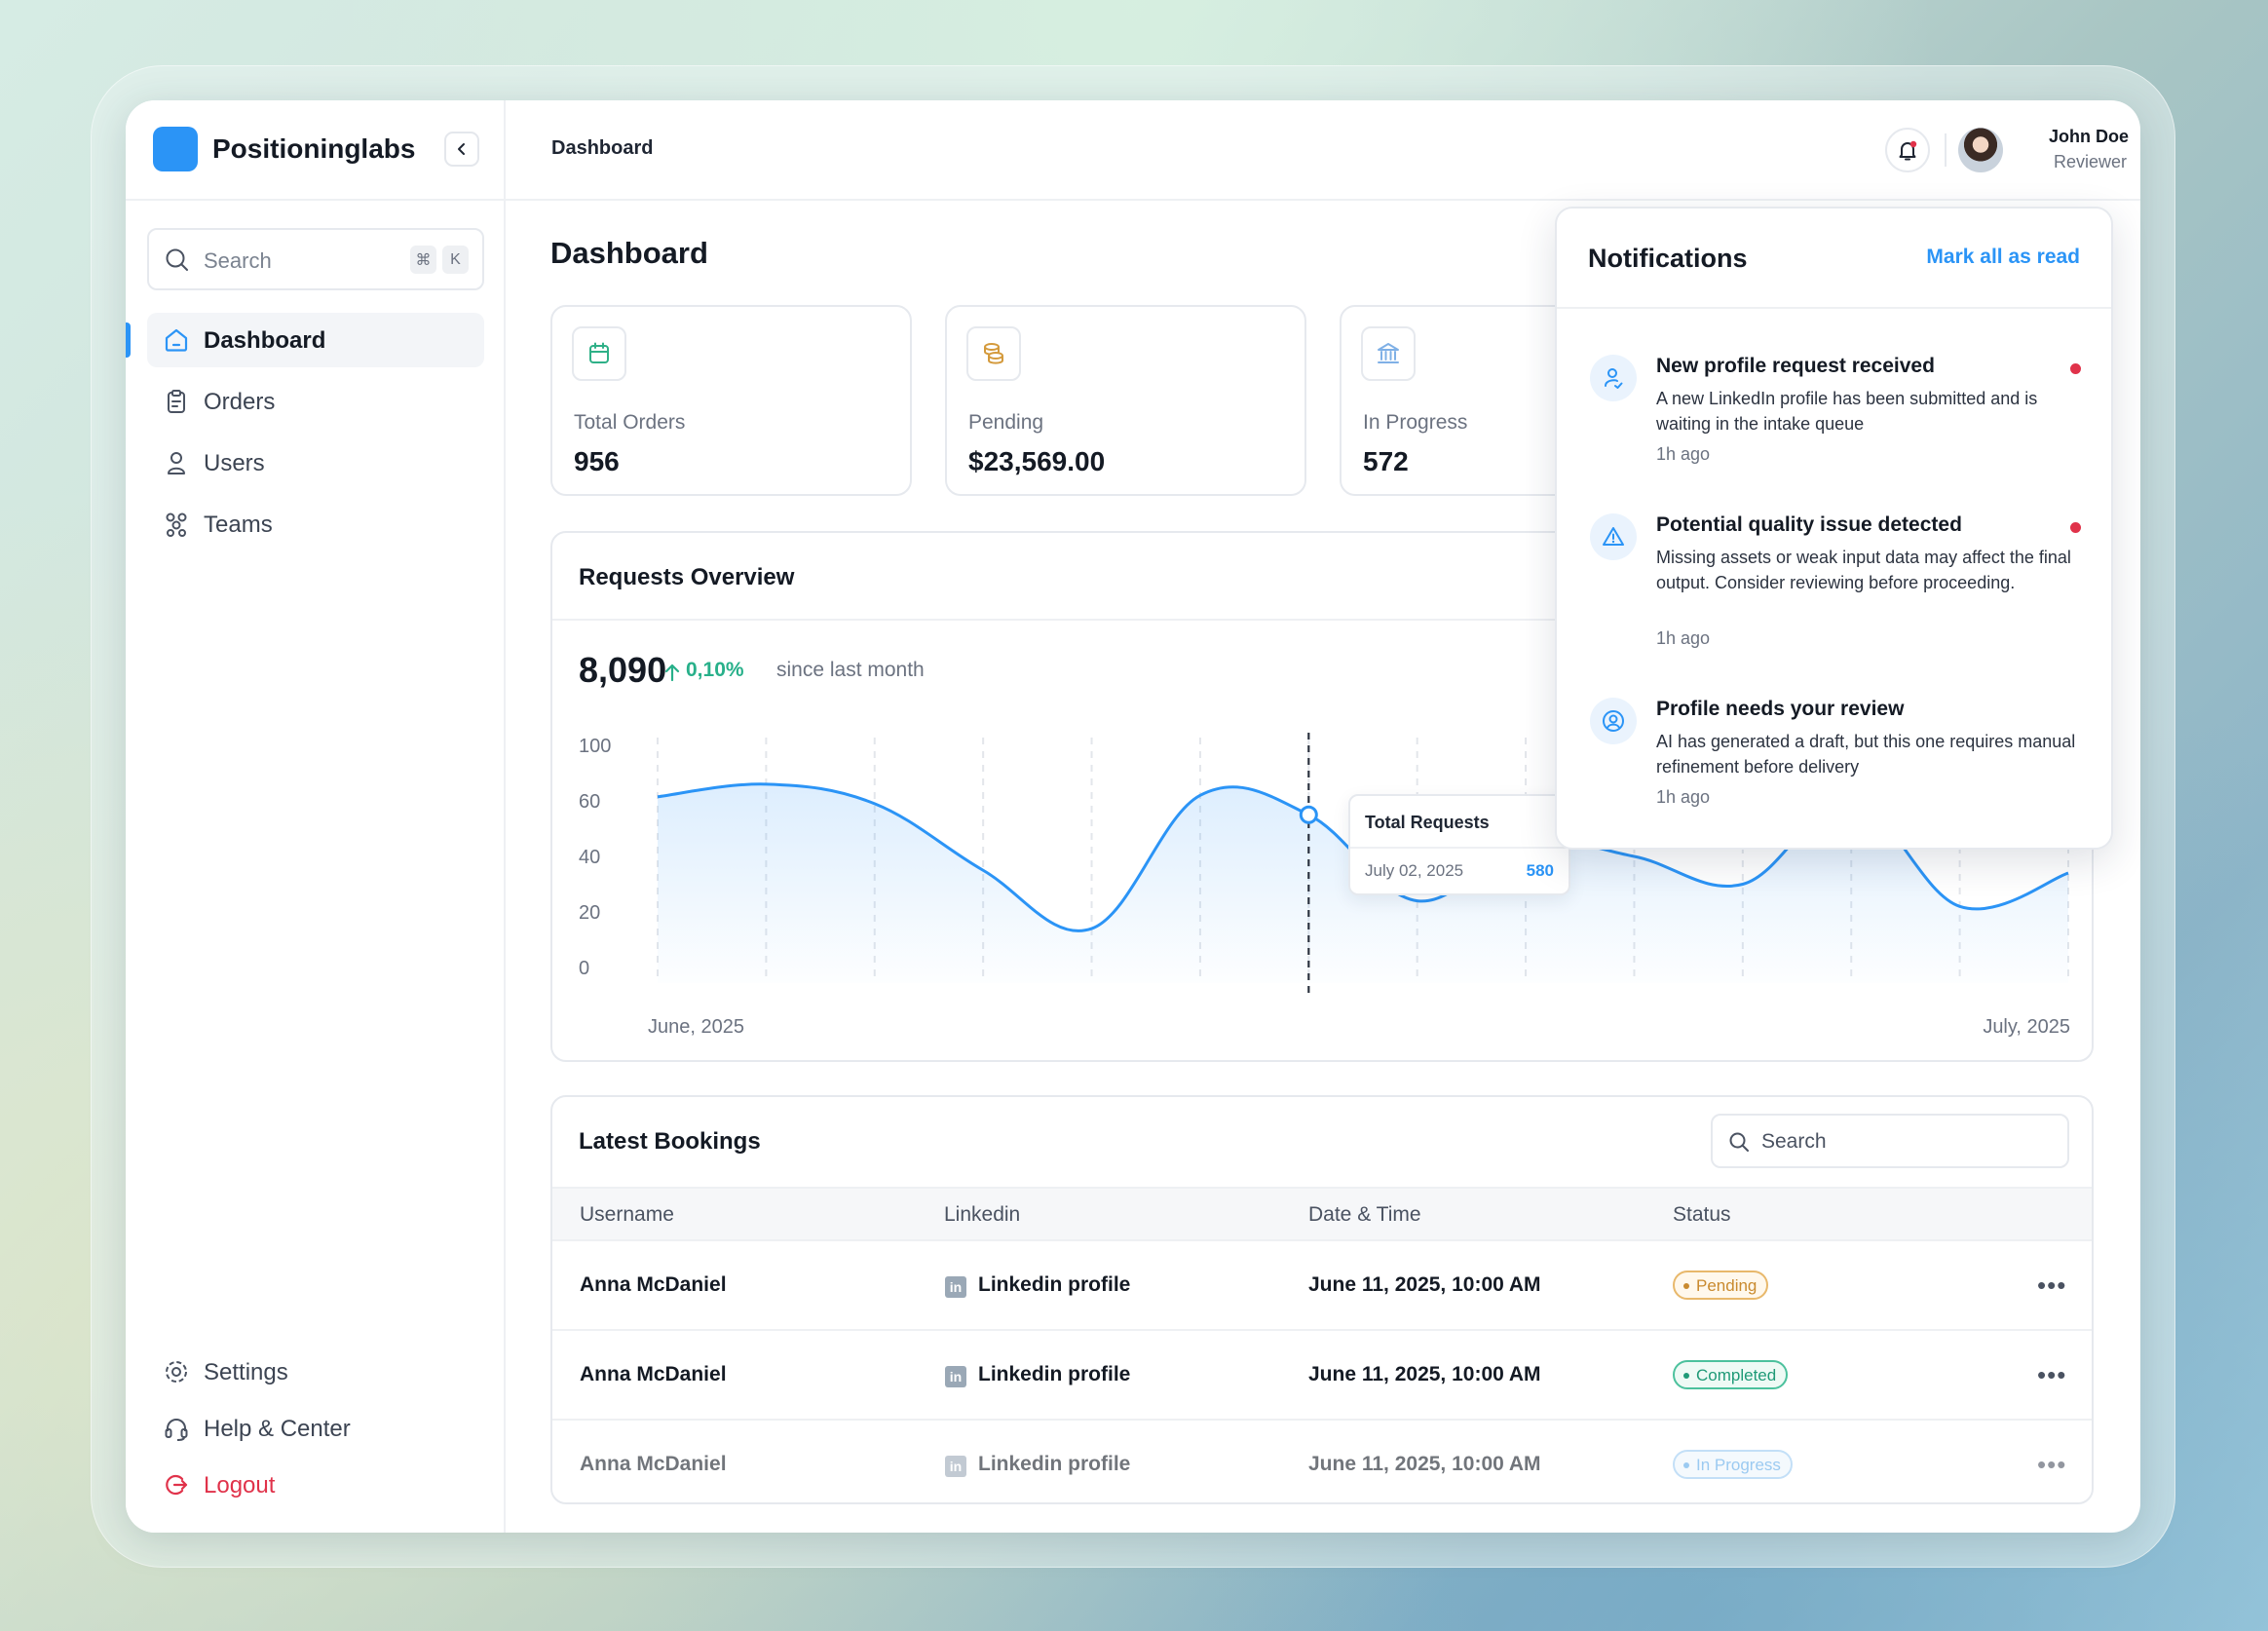  Describe the element at coordinates (315, 1372) in the screenshot. I see `sidebar-item-settings: Settings` at that location.